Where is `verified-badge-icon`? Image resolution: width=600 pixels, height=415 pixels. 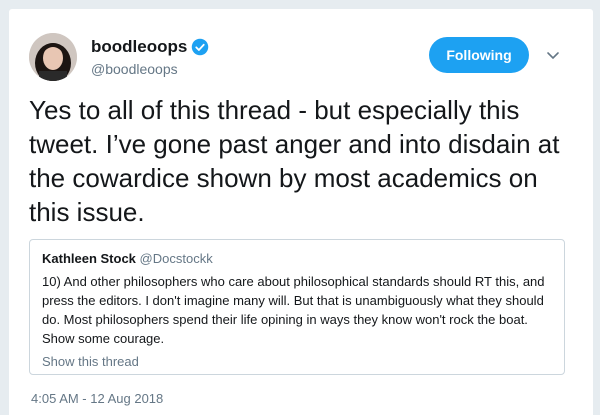
verified-badge-icon is located at coordinates (200, 47).